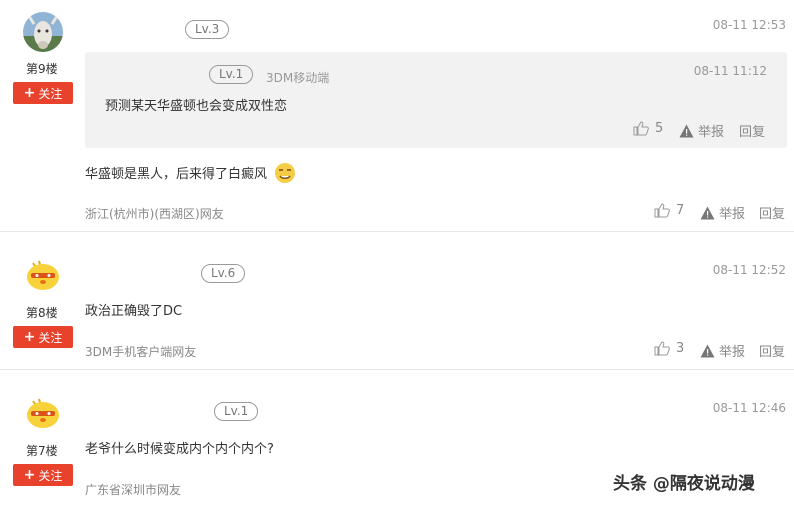 Image resolution: width=794 pixels, height=505 pixels. What do you see at coordinates (223, 273) in the screenshot?
I see `level-badge: Lv.6` at bounding box center [223, 273].